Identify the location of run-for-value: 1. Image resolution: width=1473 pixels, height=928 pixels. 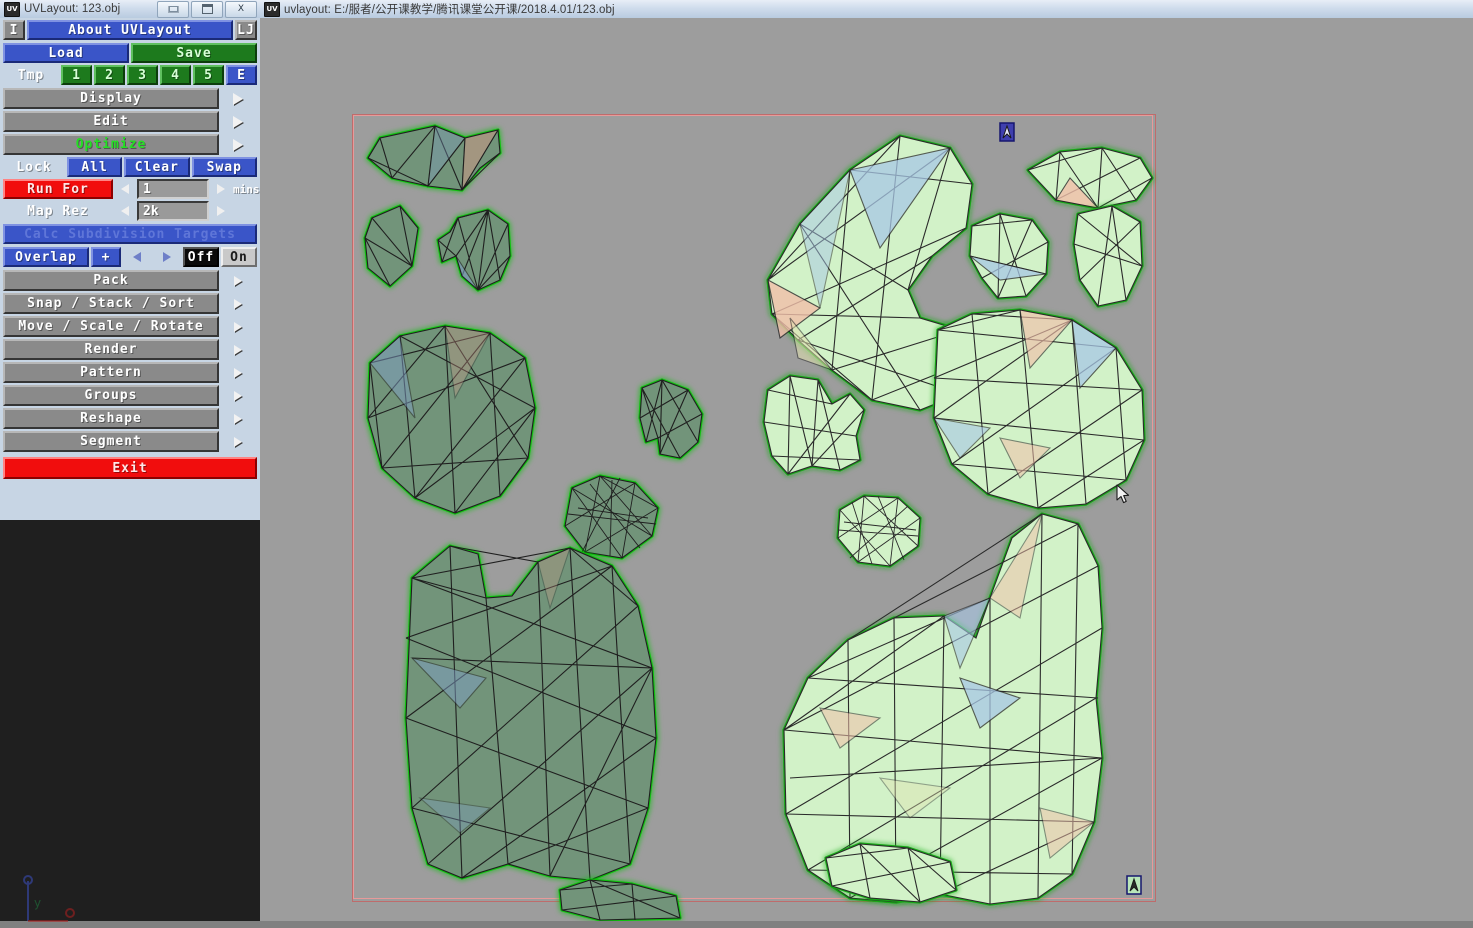
(173, 189).